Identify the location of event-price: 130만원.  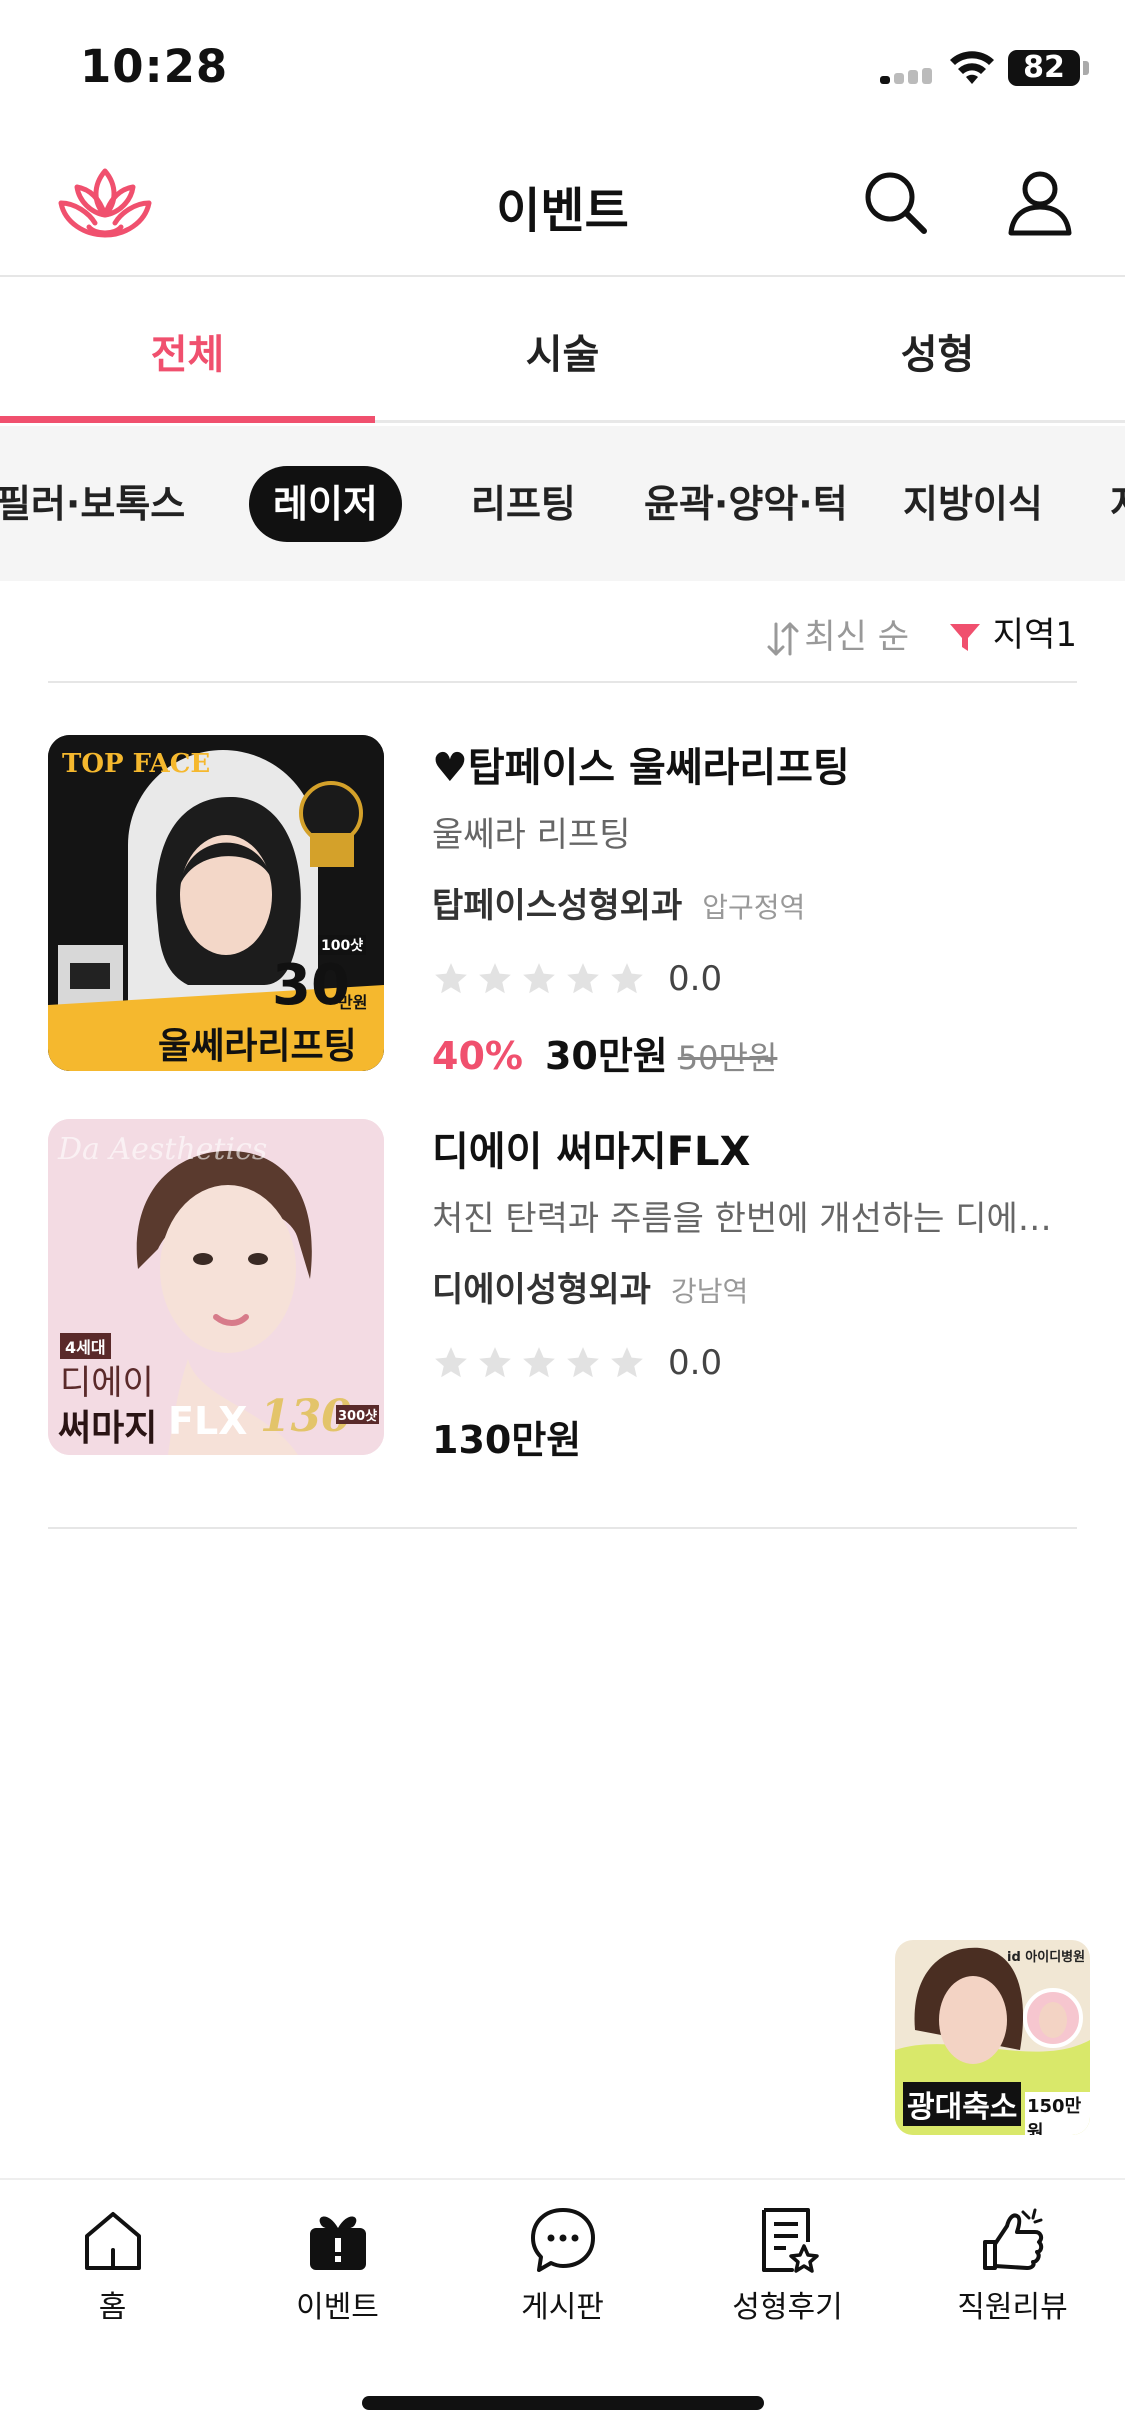
(754, 1436).